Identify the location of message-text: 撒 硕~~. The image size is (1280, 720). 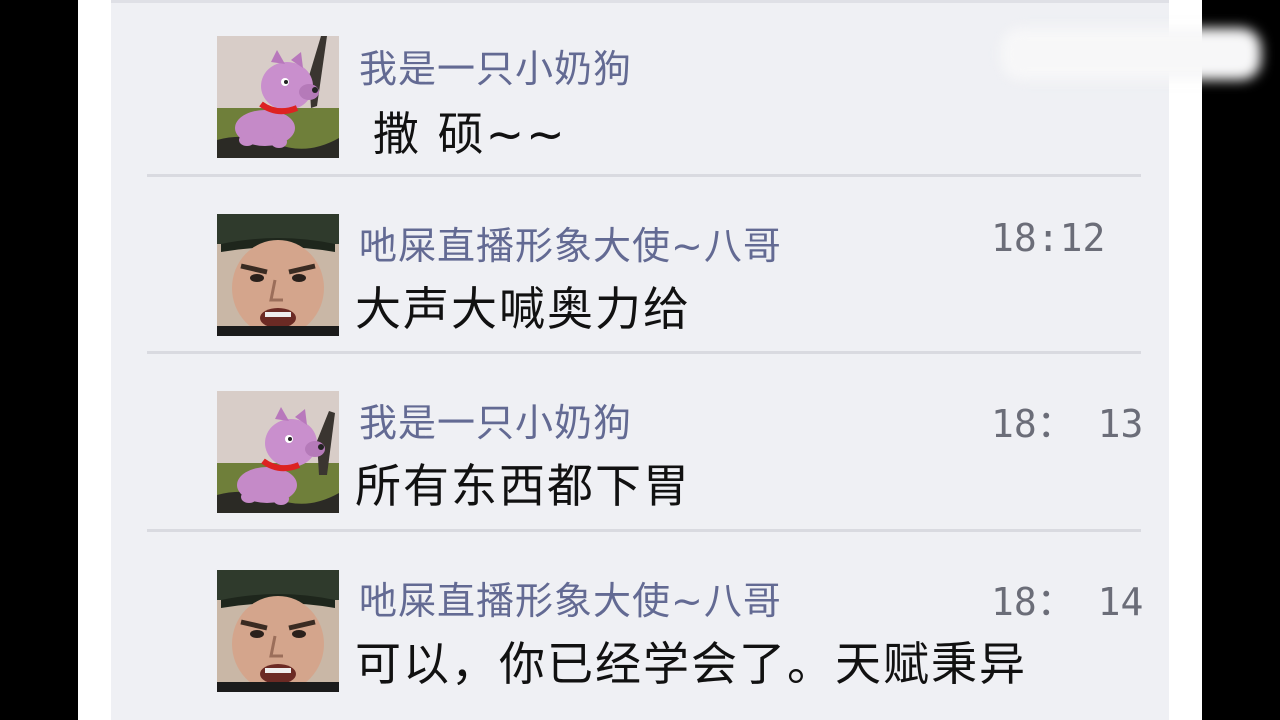
(470, 134).